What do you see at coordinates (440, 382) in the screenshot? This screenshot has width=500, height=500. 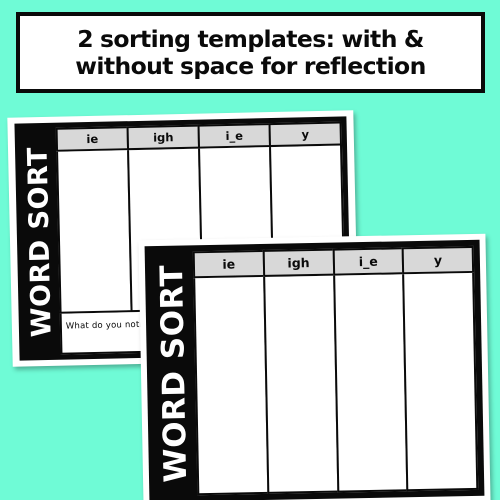 I see `sorting-cell-y` at bounding box center [440, 382].